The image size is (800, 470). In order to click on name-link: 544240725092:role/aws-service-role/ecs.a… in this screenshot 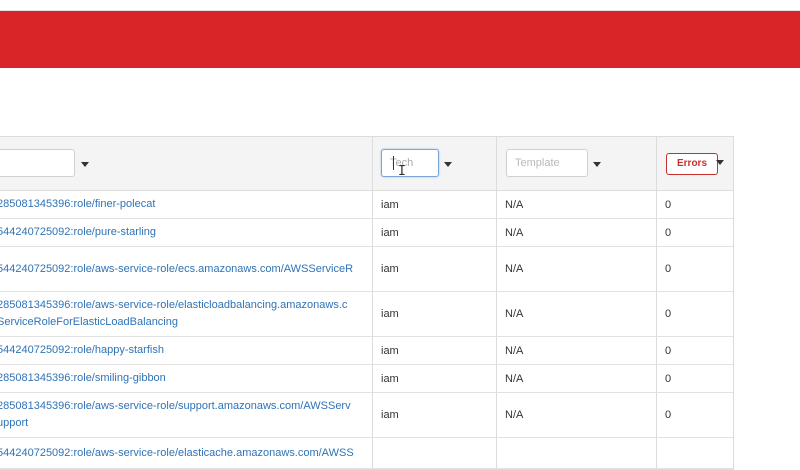, I will do `click(184, 269)`.